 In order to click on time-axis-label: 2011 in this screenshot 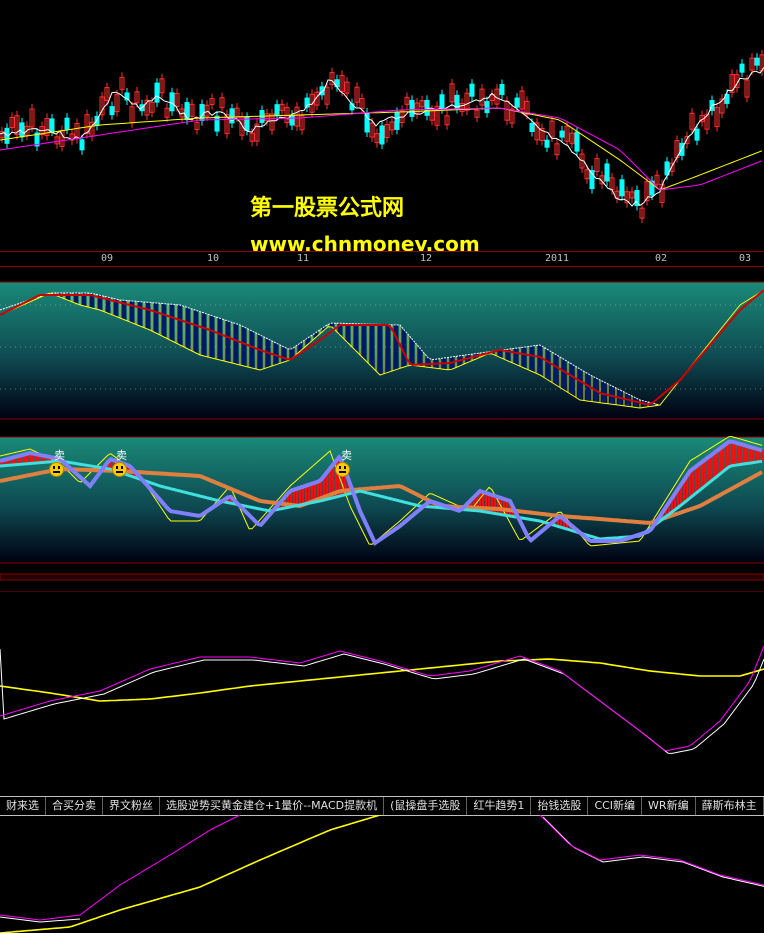, I will do `click(557, 258)`.